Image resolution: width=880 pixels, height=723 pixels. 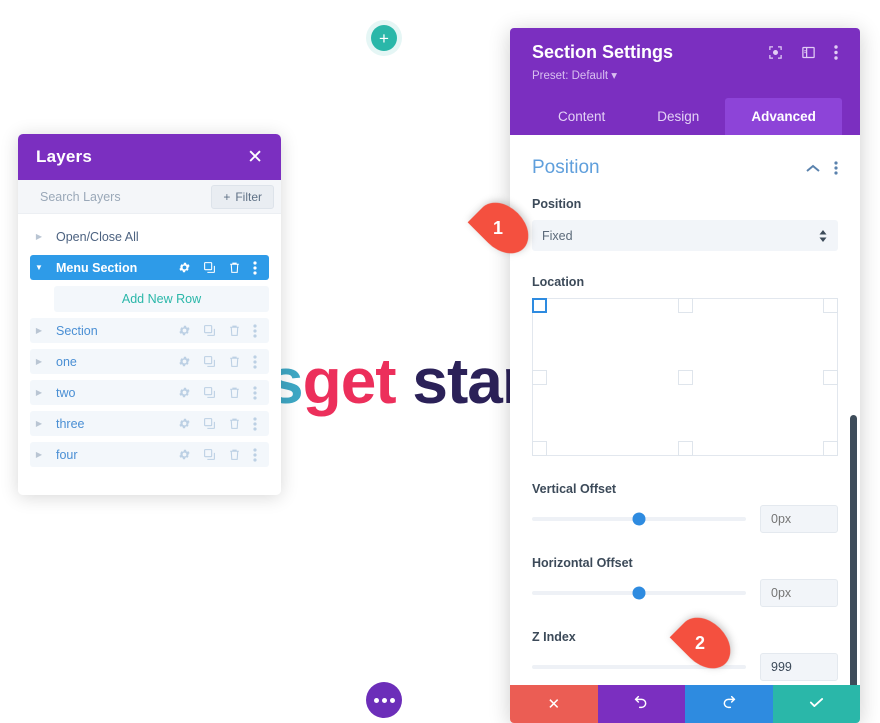 I want to click on callout-number: 2, so click(x=699, y=642).